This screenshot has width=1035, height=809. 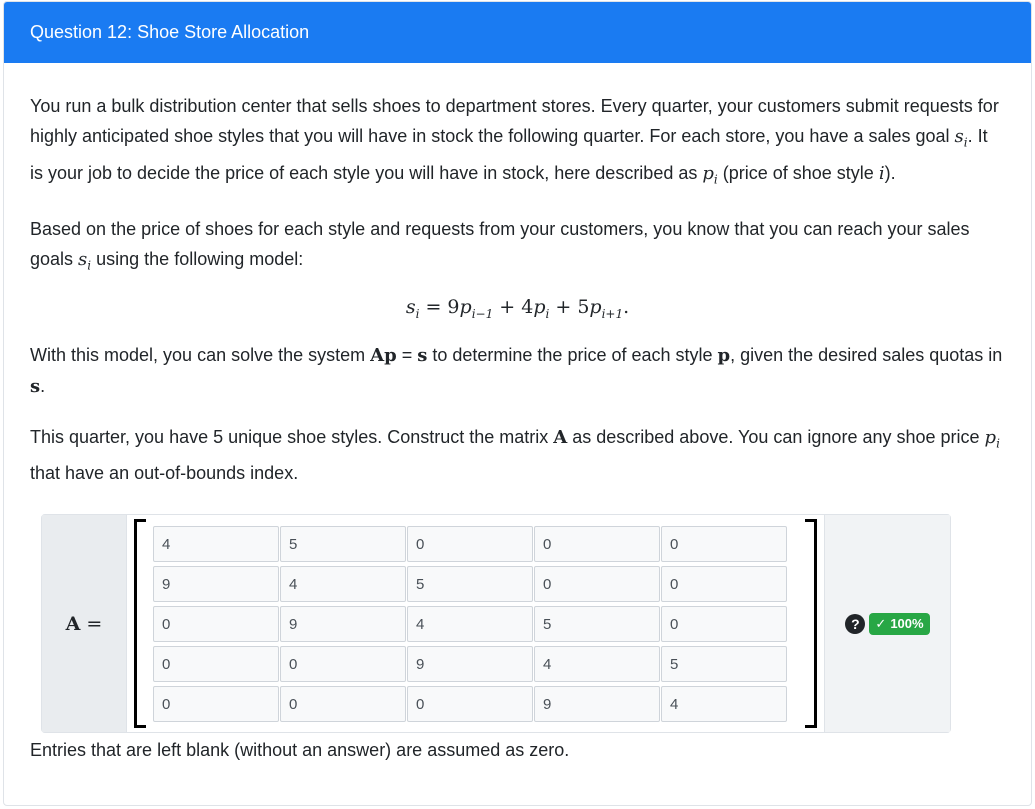 I want to click on matrix-label: A =, so click(x=84, y=623).